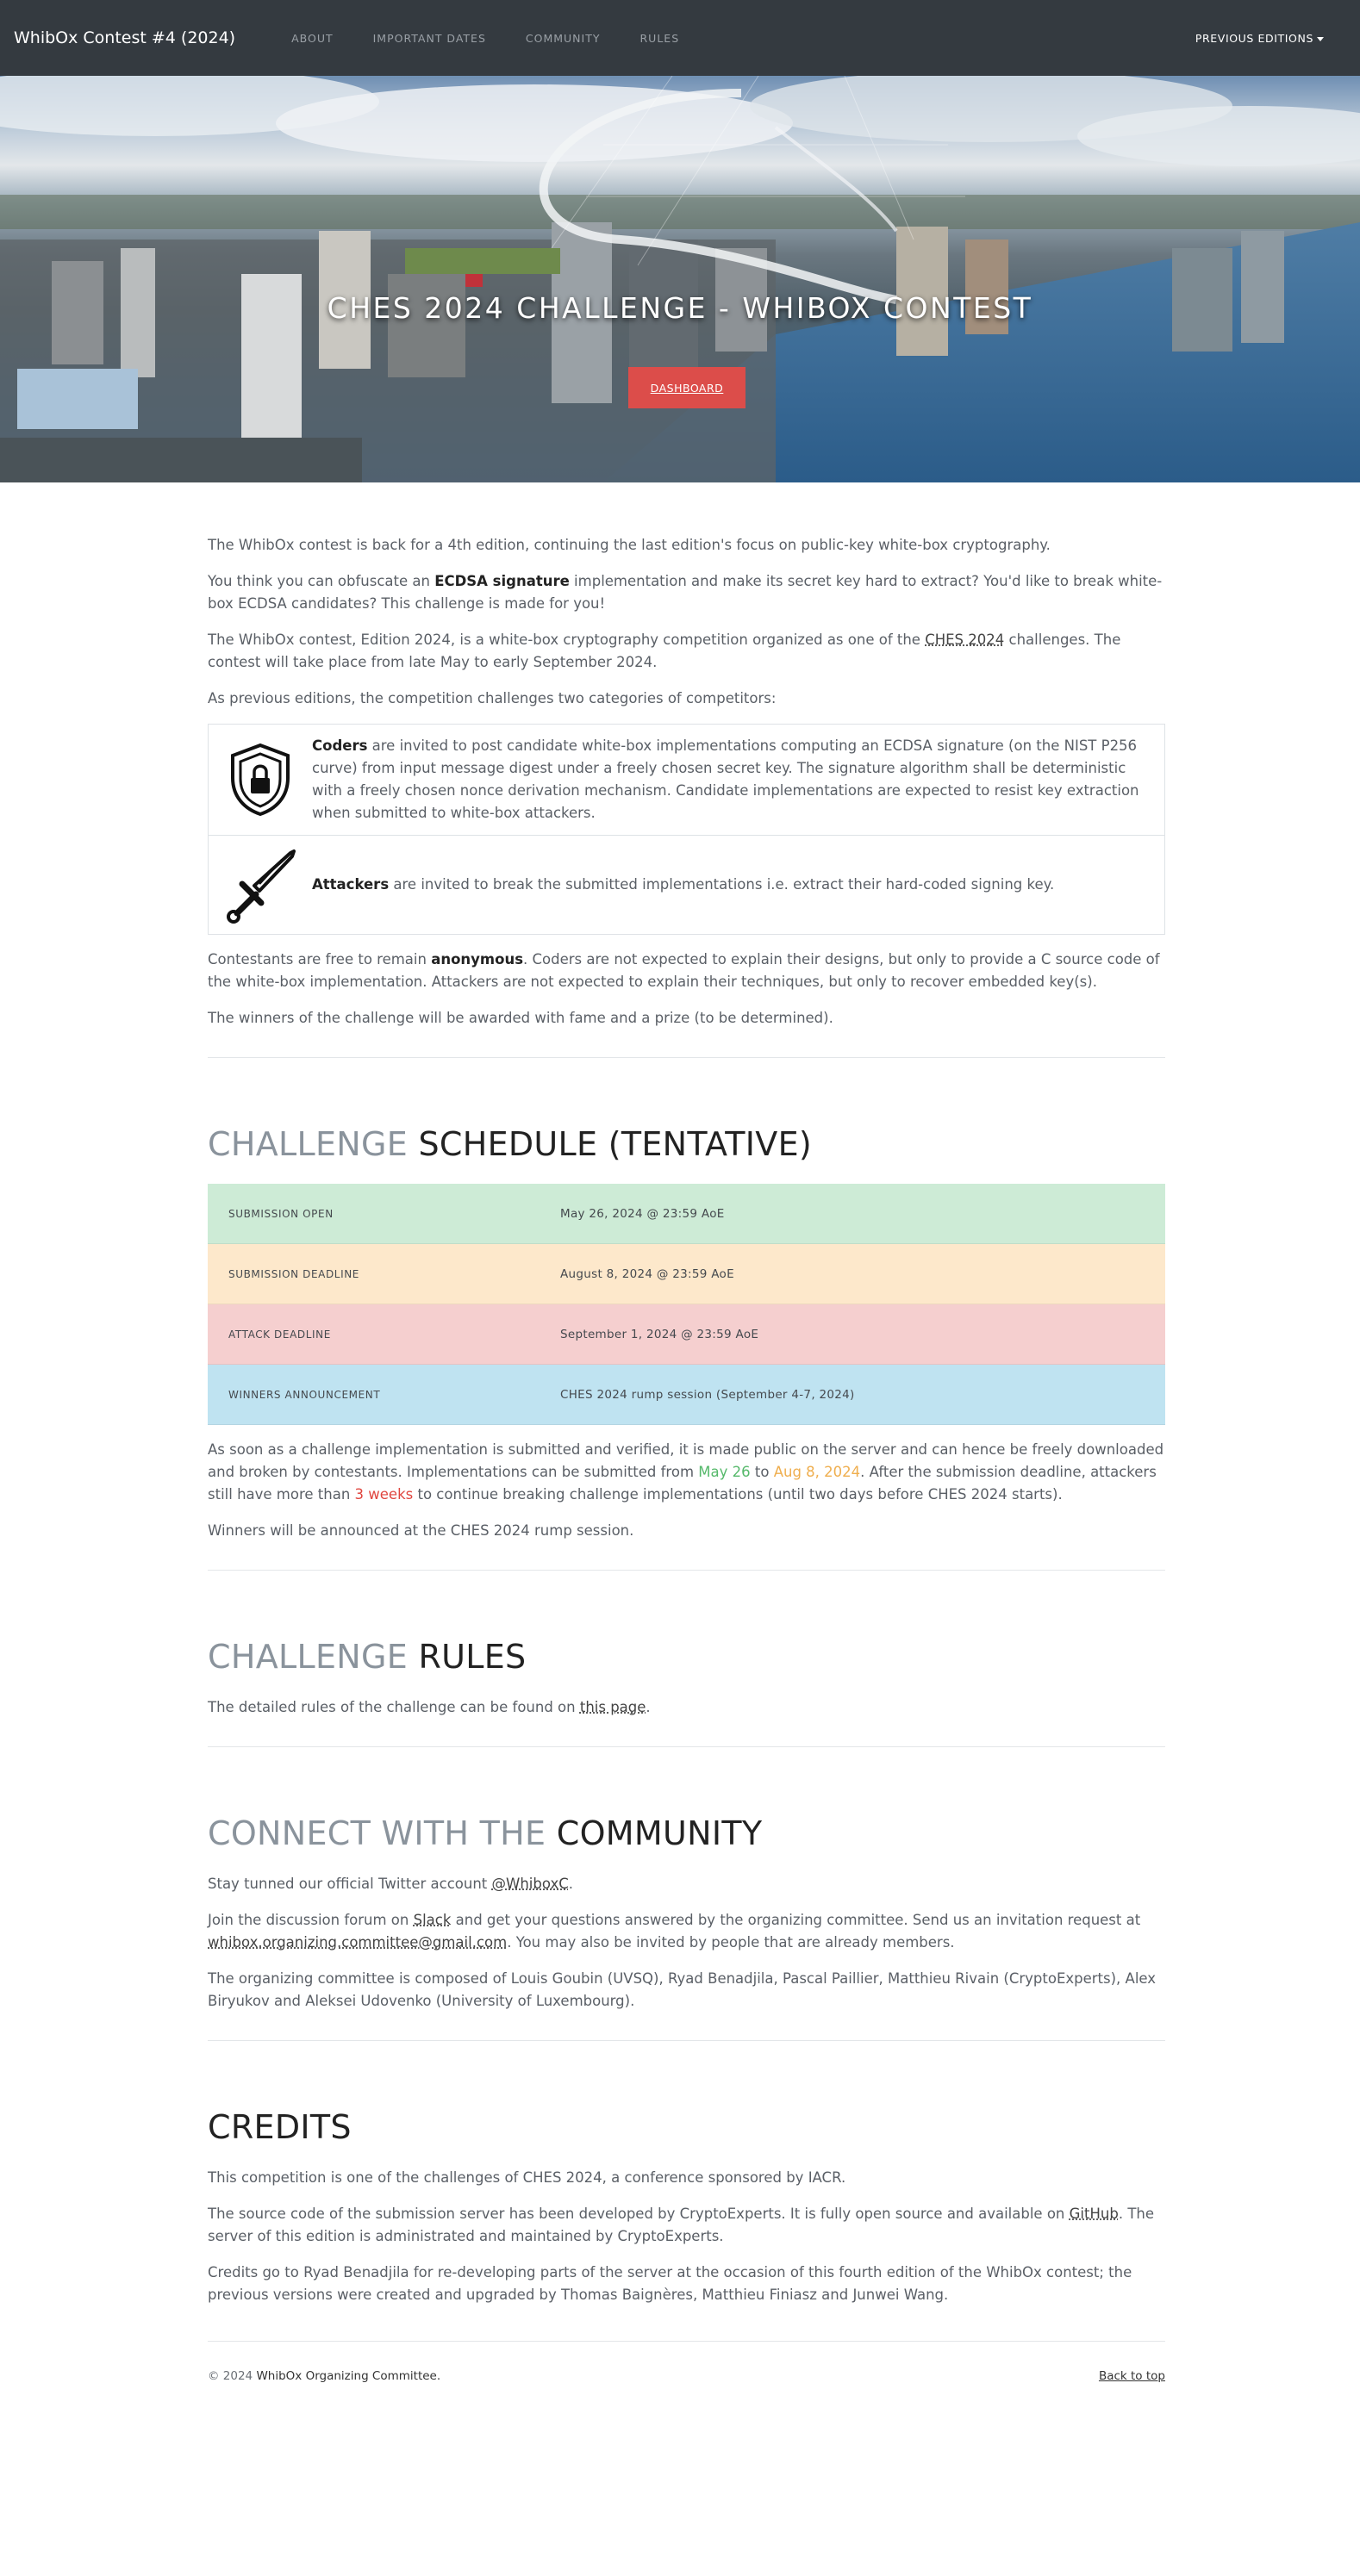 The height and width of the screenshot is (2576, 1360). I want to click on github-link: GitHub, so click(1094, 2214).